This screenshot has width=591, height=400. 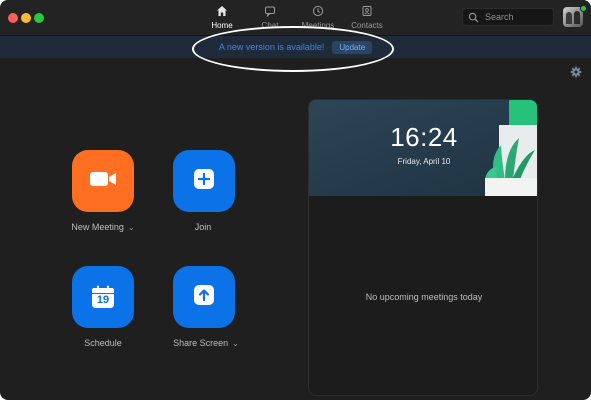 What do you see at coordinates (318, 11) in the screenshot?
I see `clock-icon` at bounding box center [318, 11].